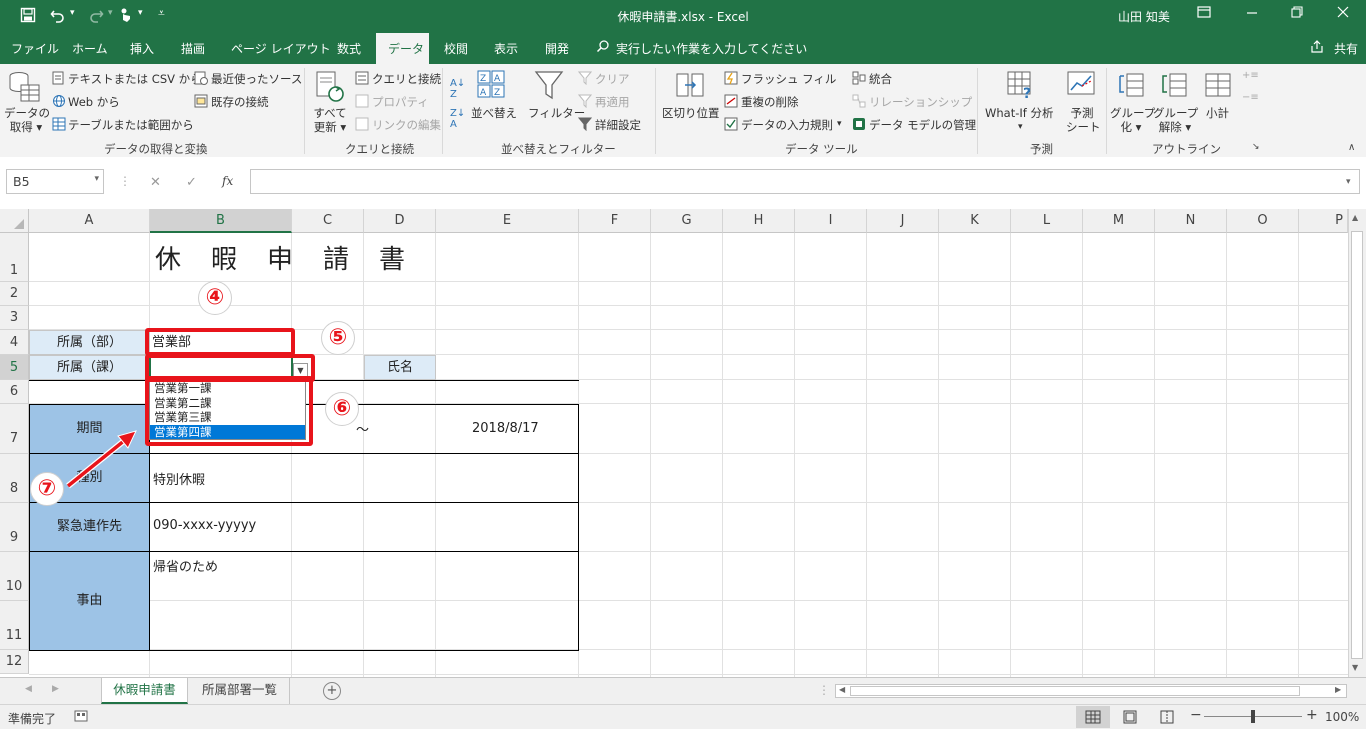  What do you see at coordinates (920, 102) in the screenshot?
I see `relationships-button: リレーションシップ` at bounding box center [920, 102].